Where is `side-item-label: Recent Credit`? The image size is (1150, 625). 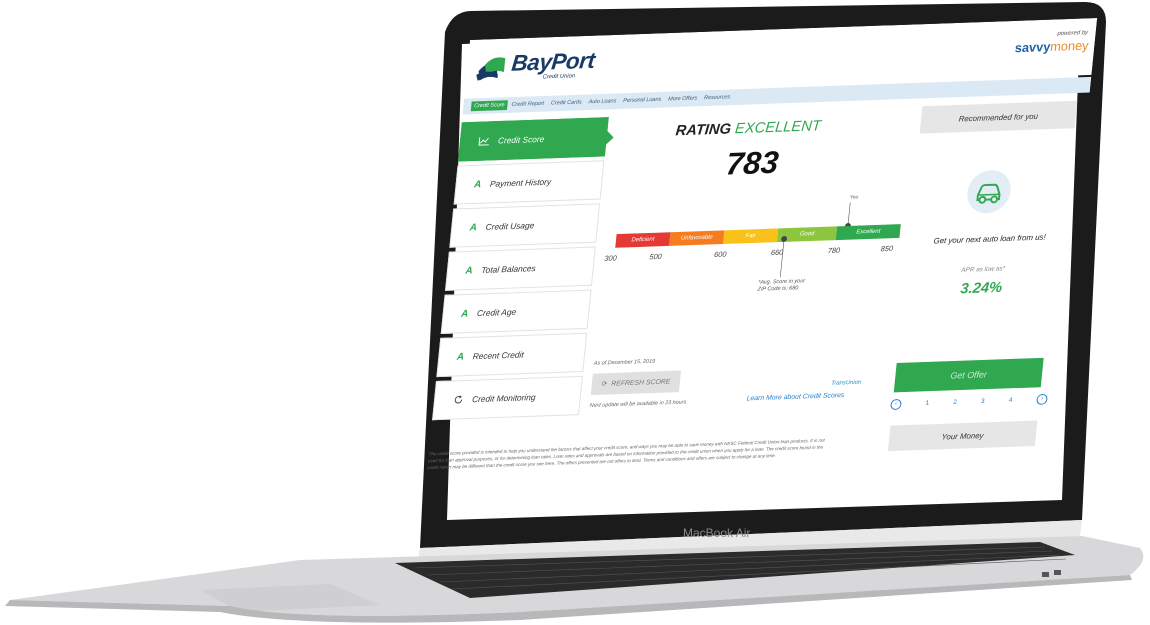 side-item-label: Recent Credit is located at coordinates (498, 355).